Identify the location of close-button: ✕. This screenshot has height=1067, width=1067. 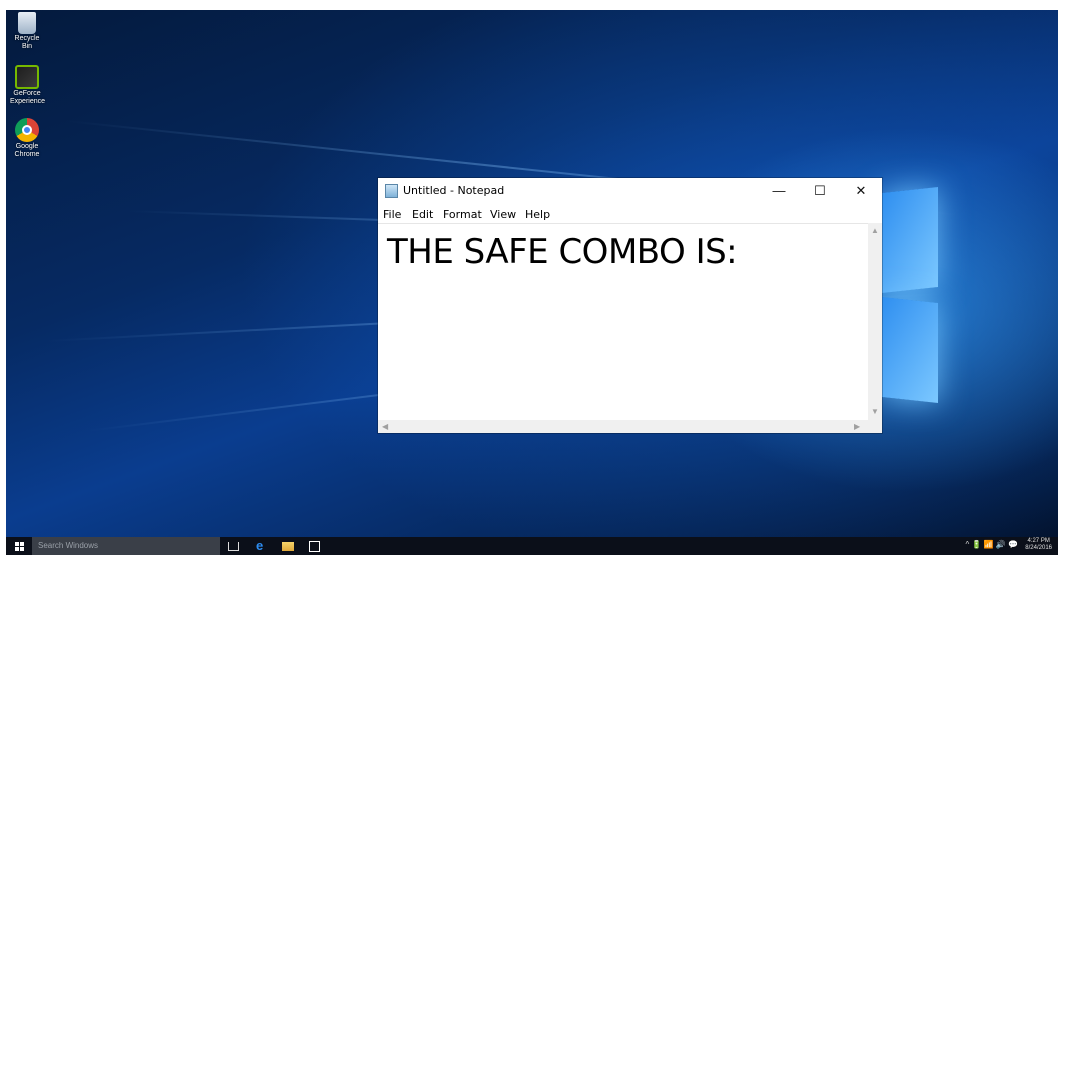
(861, 191).